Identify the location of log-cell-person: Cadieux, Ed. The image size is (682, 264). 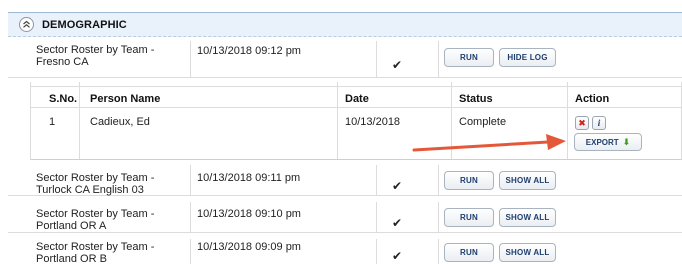
(120, 122).